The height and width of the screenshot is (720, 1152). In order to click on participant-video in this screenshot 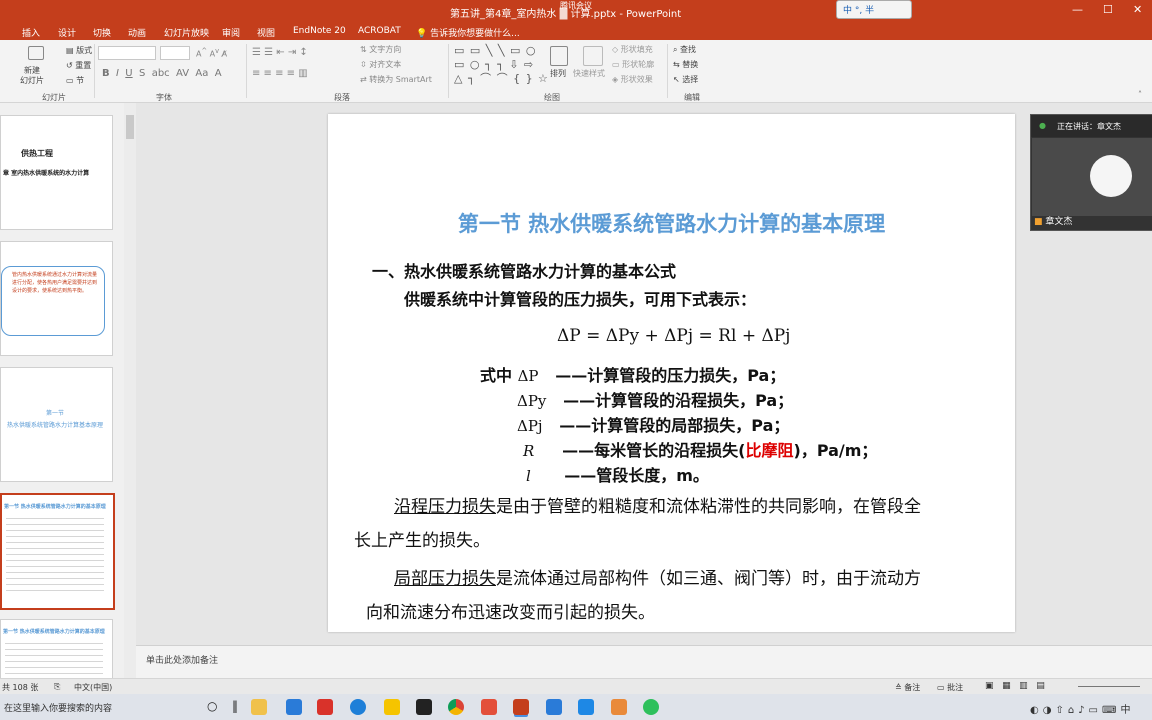, I will do `click(1092, 177)`.